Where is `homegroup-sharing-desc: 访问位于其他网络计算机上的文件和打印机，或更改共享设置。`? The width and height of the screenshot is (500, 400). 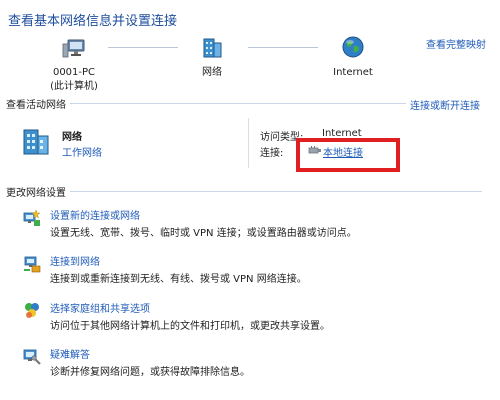 homegroup-sharing-desc: 访问位于其他网络计算机上的文件和打印机，或更改共享设置。 is located at coordinates (190, 326).